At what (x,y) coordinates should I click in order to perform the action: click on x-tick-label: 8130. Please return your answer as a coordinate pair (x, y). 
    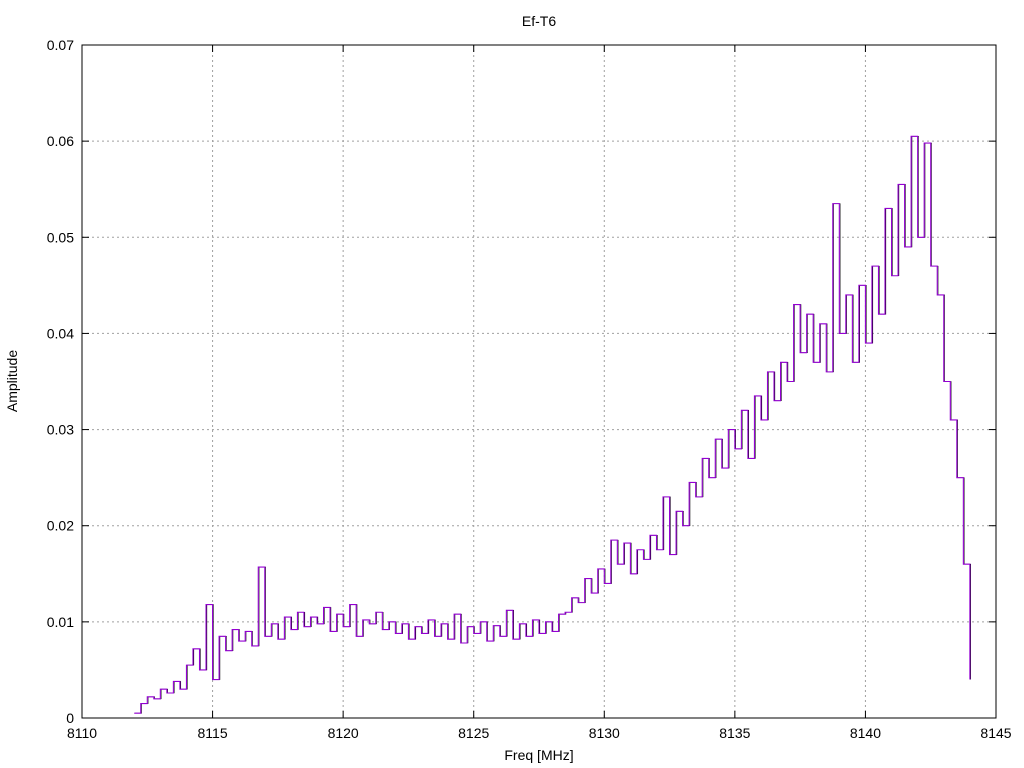
    Looking at the image, I should click on (604, 733).